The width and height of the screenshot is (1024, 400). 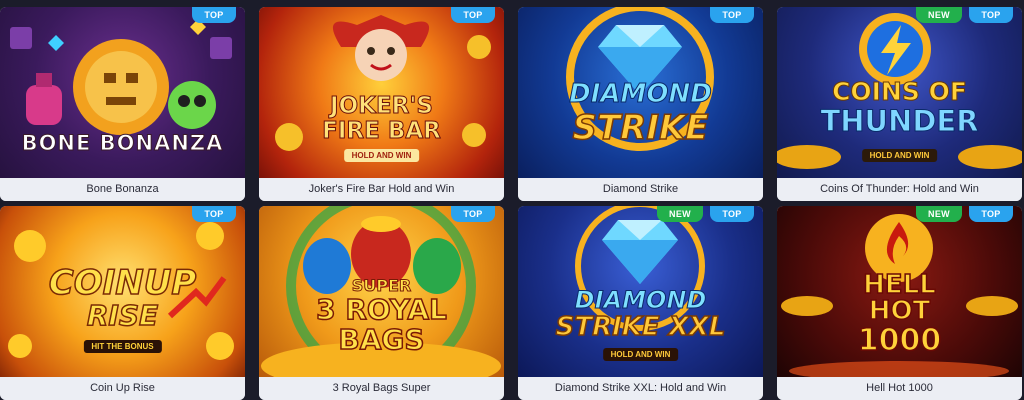 What do you see at coordinates (381, 285) in the screenshot?
I see `art-title-super: SUPER` at bounding box center [381, 285].